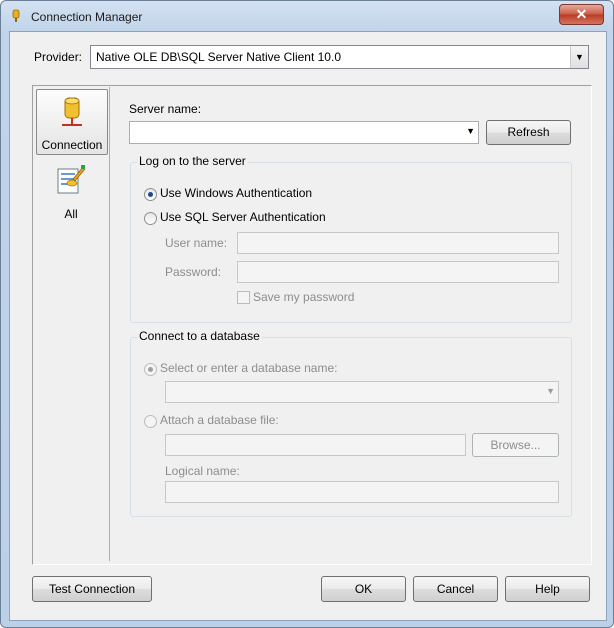  Describe the element at coordinates (150, 194) in the screenshot. I see `windows-auth-radio` at that location.